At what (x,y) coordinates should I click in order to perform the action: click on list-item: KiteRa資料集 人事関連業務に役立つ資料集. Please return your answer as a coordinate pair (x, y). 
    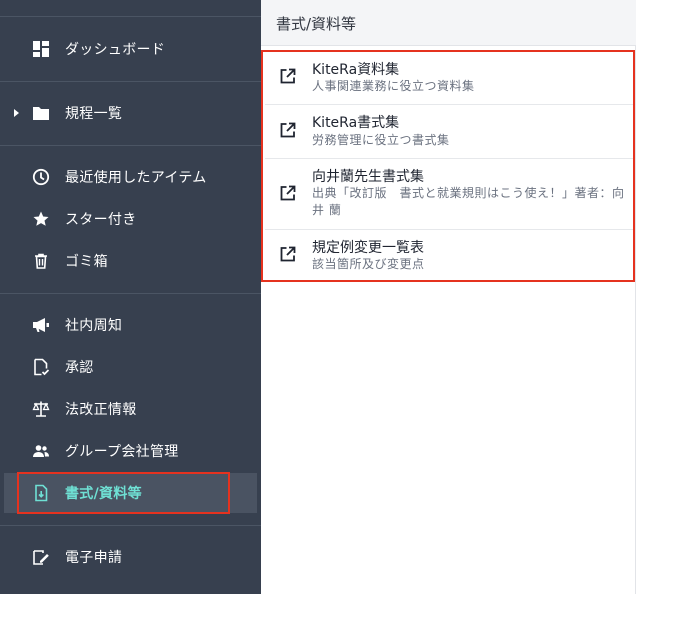
    Looking at the image, I should click on (449, 78).